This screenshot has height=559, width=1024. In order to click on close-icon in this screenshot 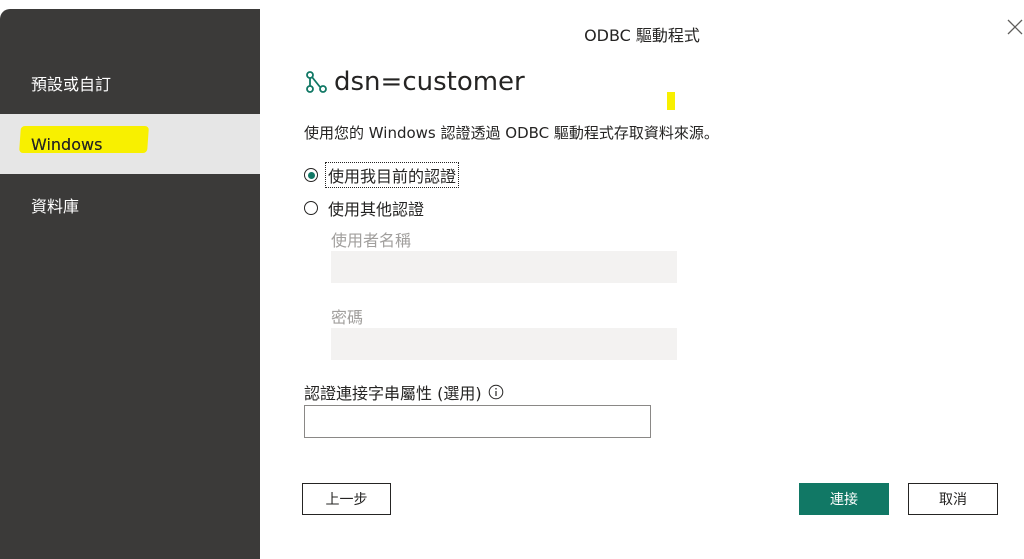, I will do `click(1014, 27)`.